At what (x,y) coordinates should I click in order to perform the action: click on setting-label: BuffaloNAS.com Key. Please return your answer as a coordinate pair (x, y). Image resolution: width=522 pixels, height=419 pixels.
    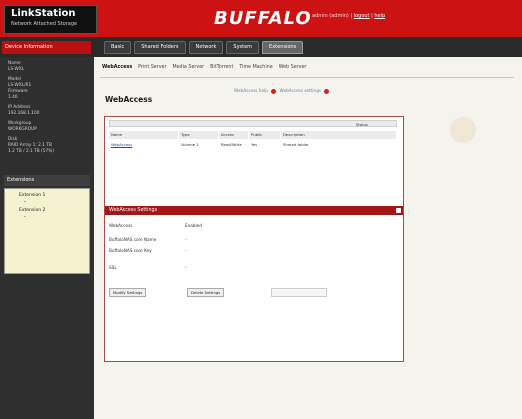
    Looking at the image, I should click on (130, 250).